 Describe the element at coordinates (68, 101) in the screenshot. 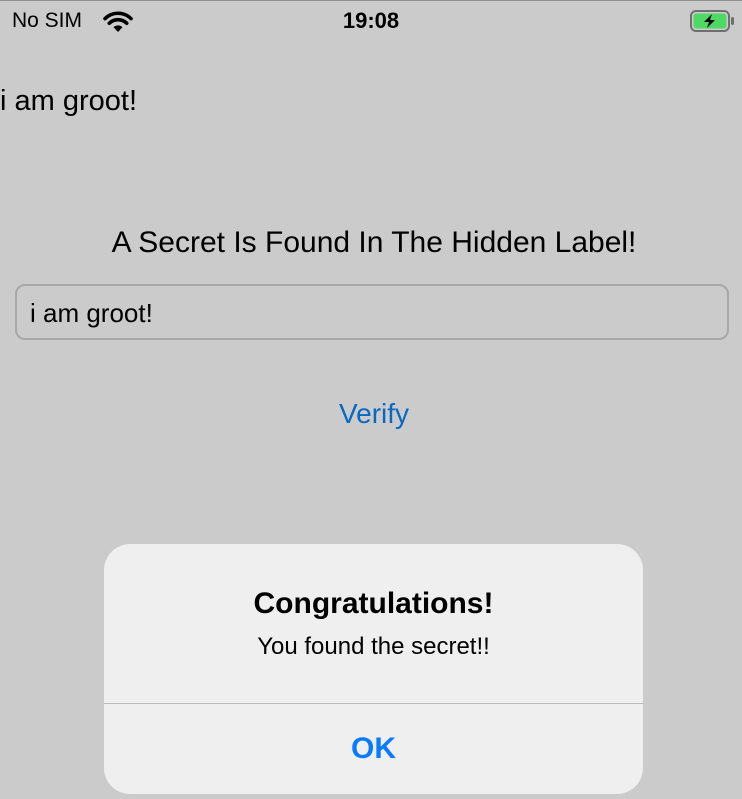

I see `hidden-label: i am groot!` at that location.